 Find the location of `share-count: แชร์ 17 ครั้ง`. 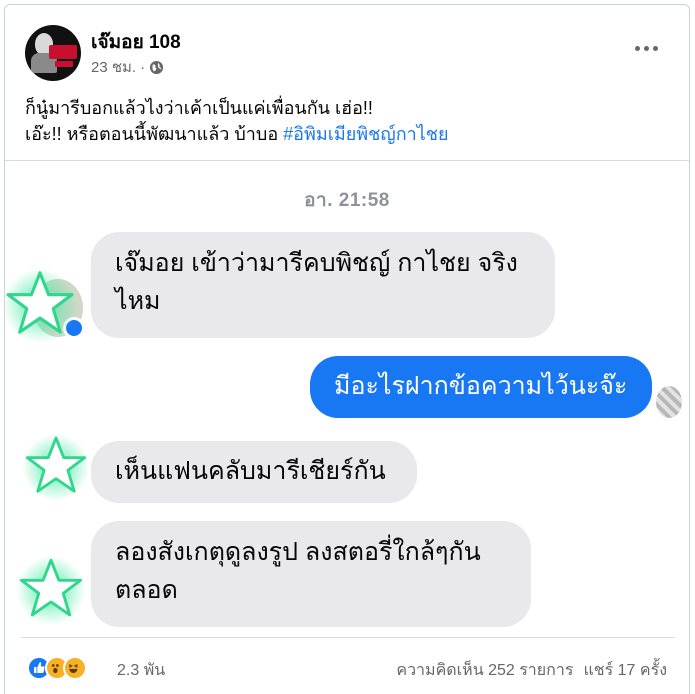

share-count: แชร์ 17 ครั้ง is located at coordinates (625, 670).